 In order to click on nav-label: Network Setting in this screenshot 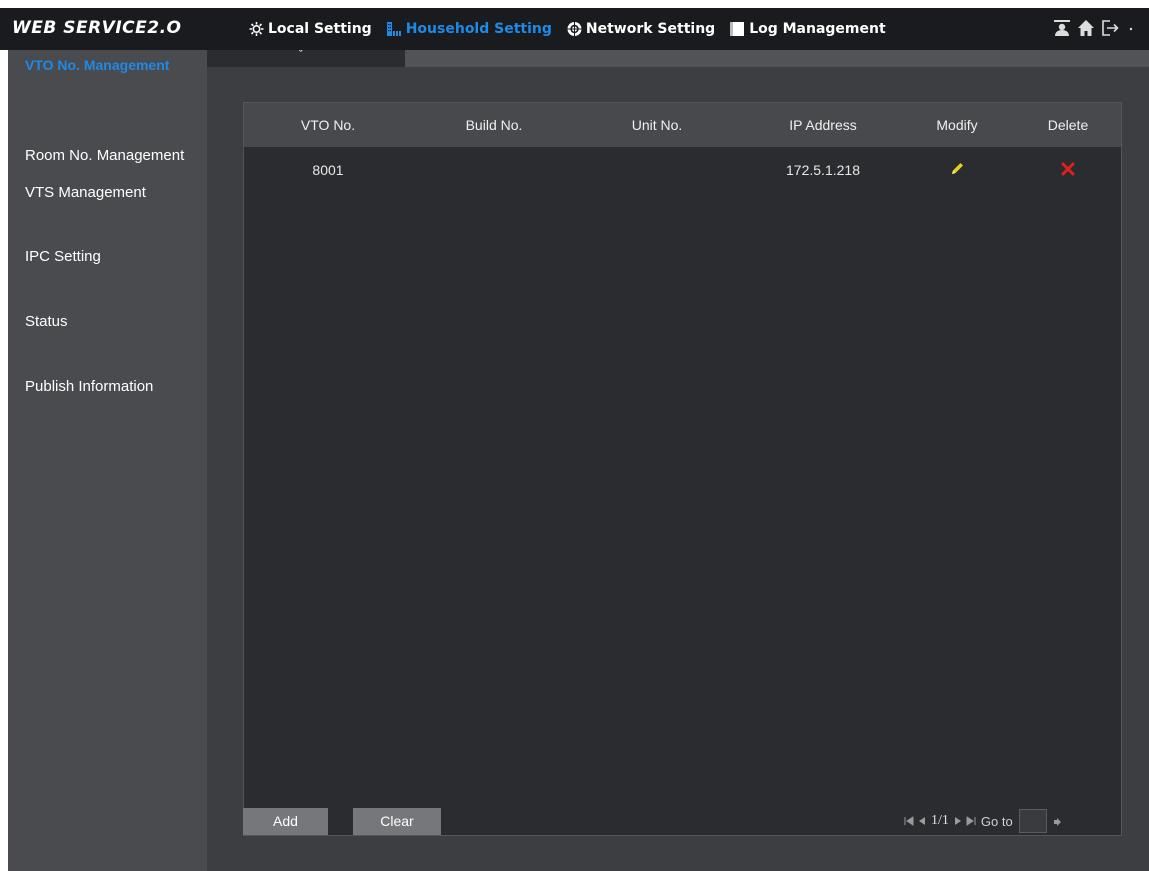, I will do `click(650, 29)`.